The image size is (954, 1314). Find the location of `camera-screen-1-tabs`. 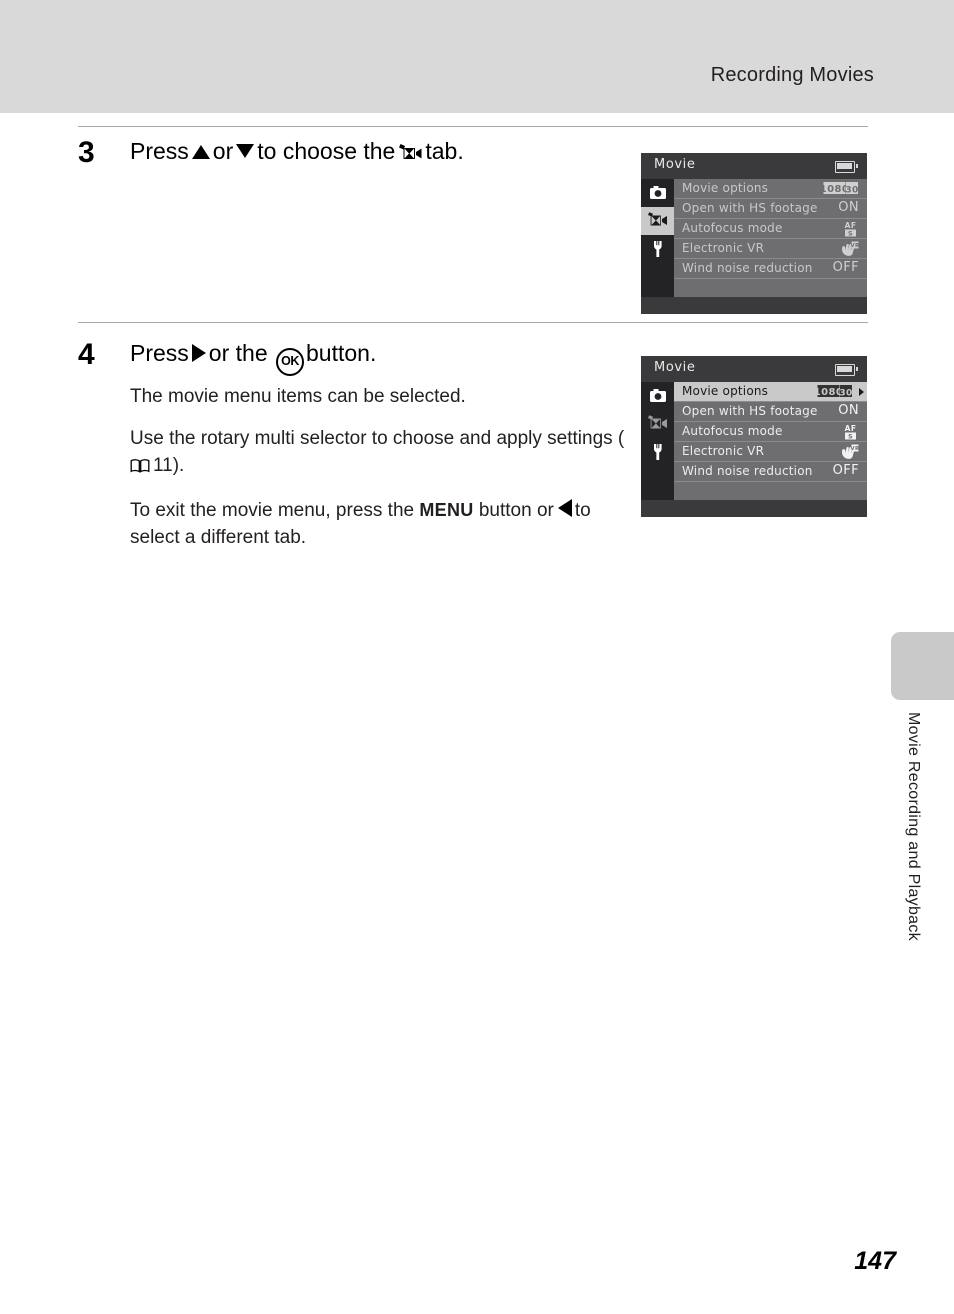

camera-screen-1-tabs is located at coordinates (657, 238).